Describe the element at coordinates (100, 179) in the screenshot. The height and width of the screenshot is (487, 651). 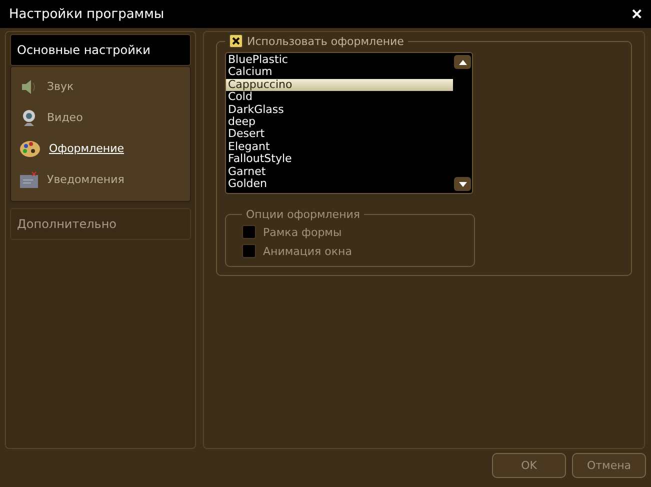
I see `sidebar-item: Уведомления` at that location.